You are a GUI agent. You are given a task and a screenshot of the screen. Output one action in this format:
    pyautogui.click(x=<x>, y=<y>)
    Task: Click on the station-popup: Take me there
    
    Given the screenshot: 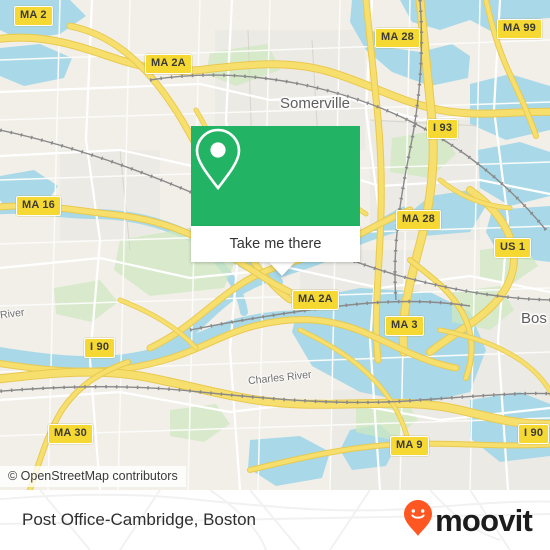 What is the action you would take?
    pyautogui.click(x=275, y=201)
    